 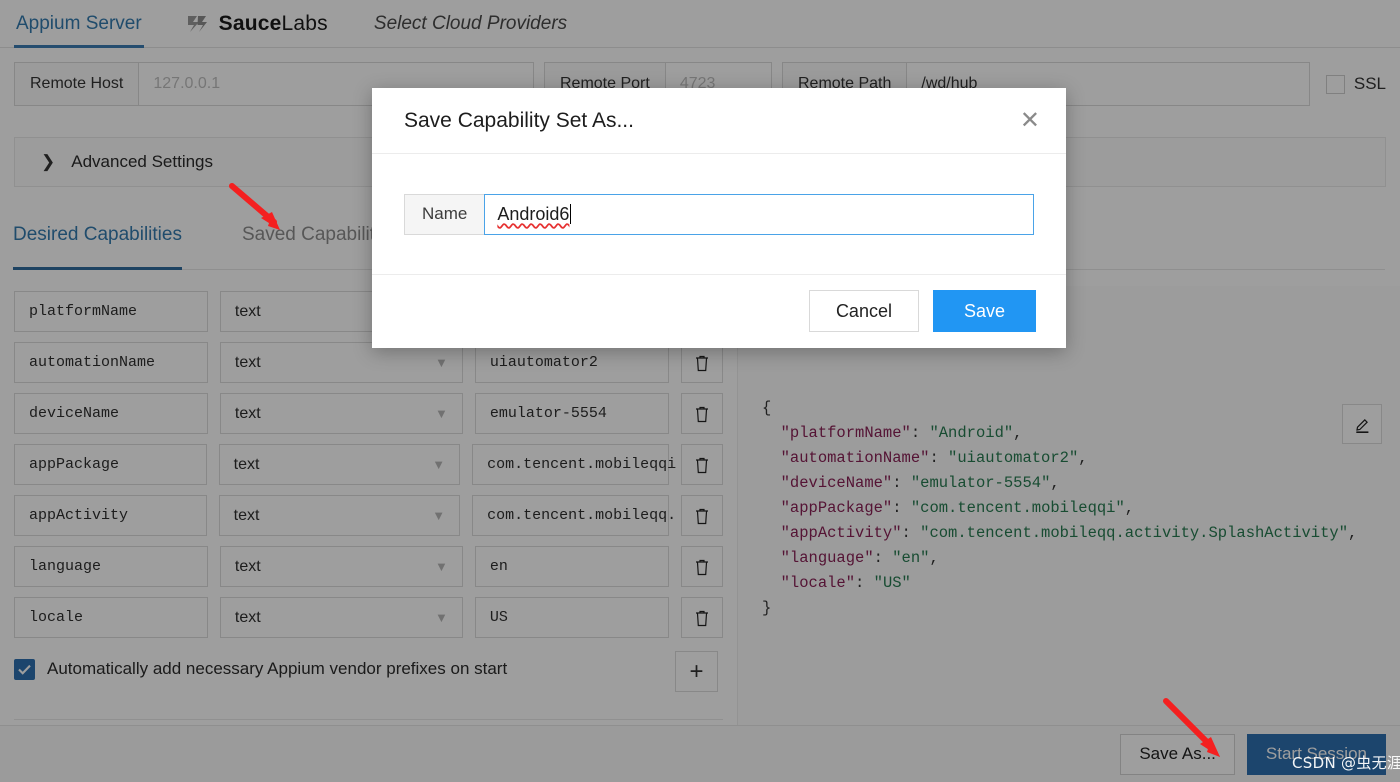 I want to click on name-field-group: Name Android6, so click(x=719, y=214).